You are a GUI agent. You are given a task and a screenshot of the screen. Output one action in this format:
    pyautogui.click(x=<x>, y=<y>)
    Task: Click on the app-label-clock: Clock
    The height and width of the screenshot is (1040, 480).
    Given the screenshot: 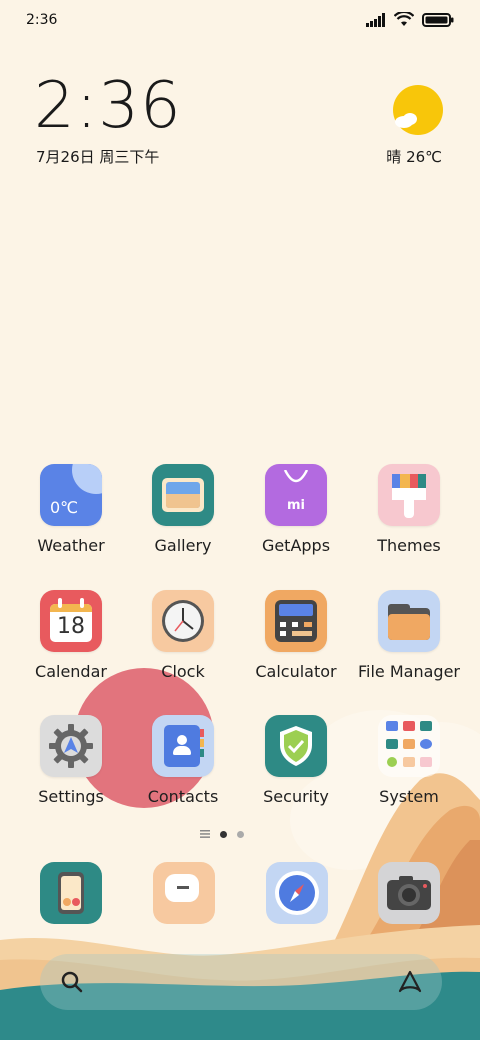 What is the action you would take?
    pyautogui.click(x=183, y=671)
    